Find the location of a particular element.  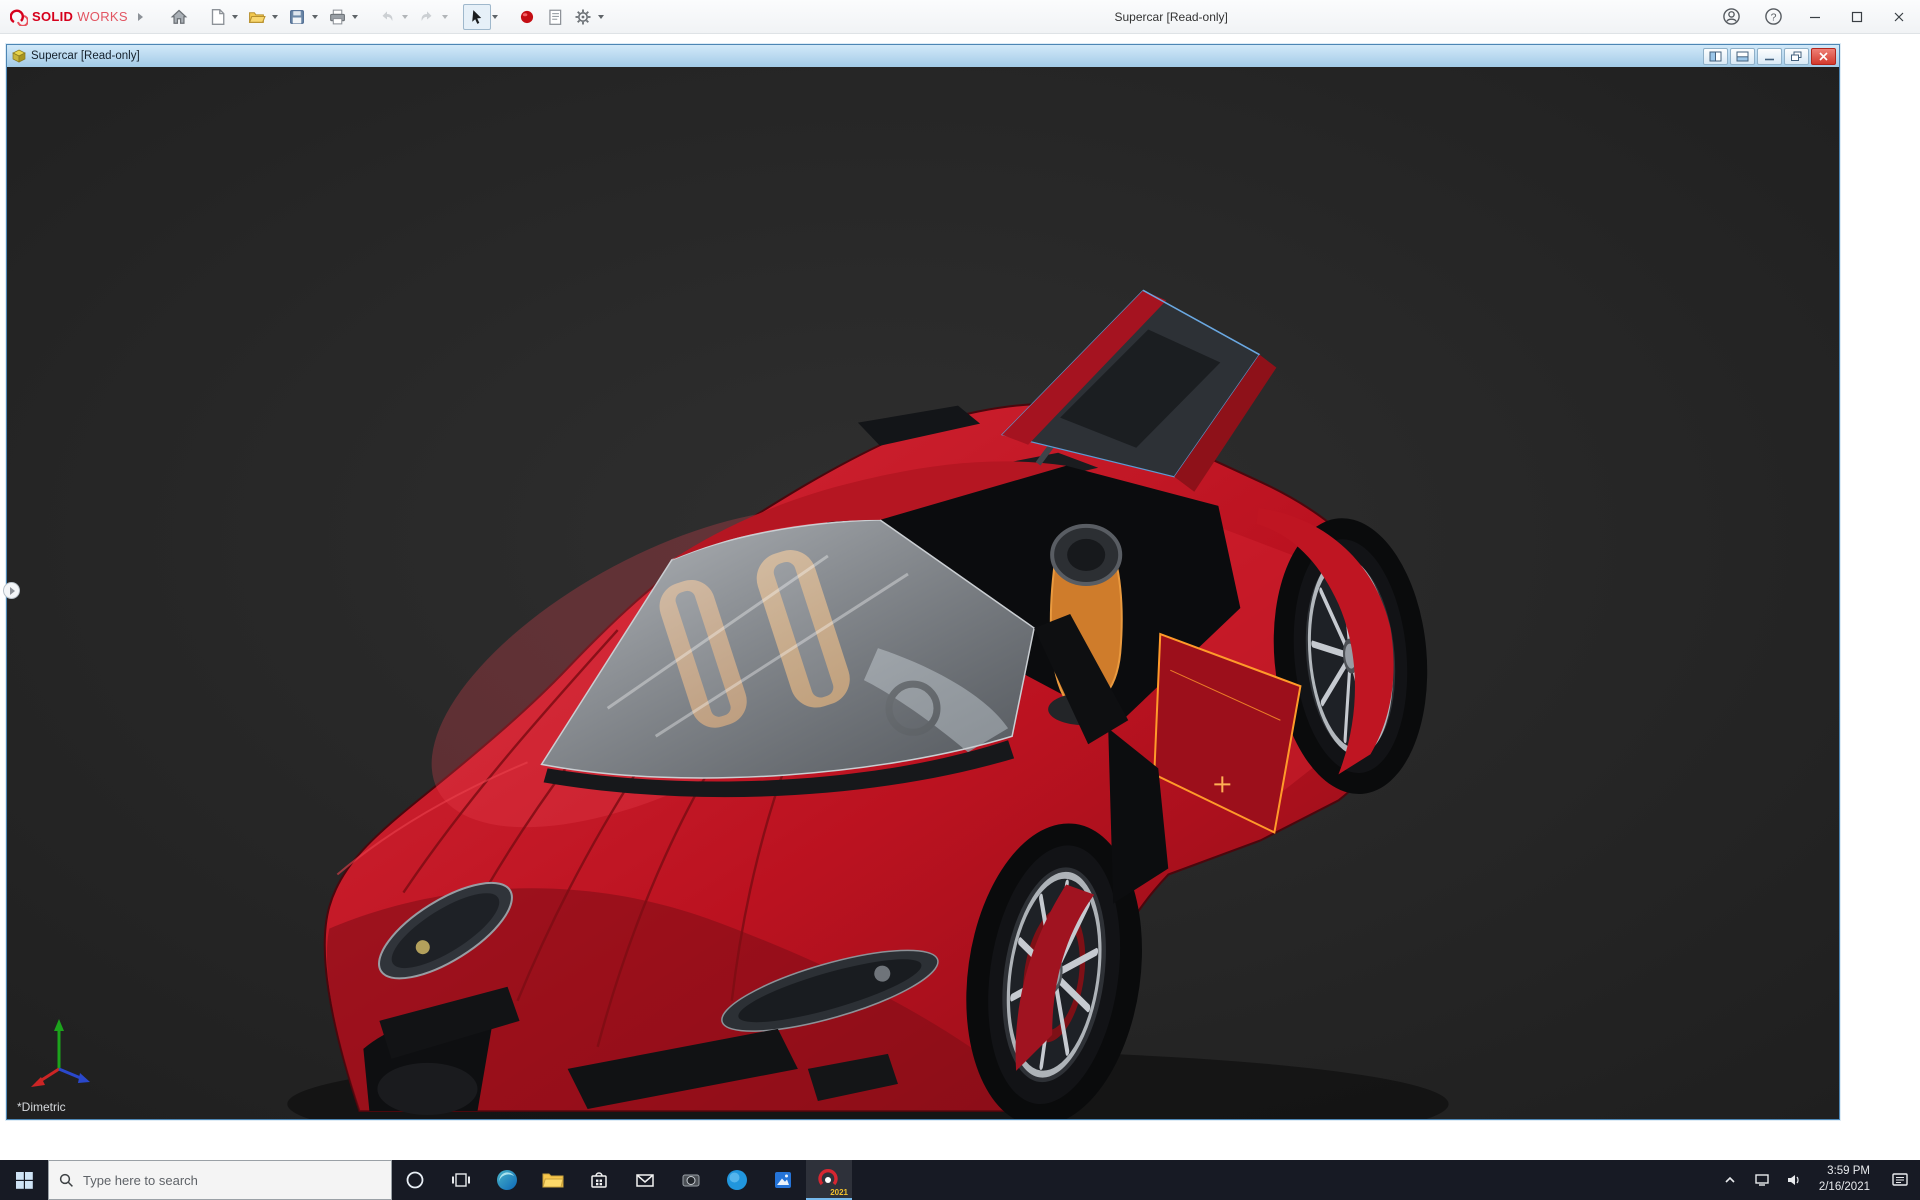

document-title: Supercar [Read-only] is located at coordinates (85, 56).